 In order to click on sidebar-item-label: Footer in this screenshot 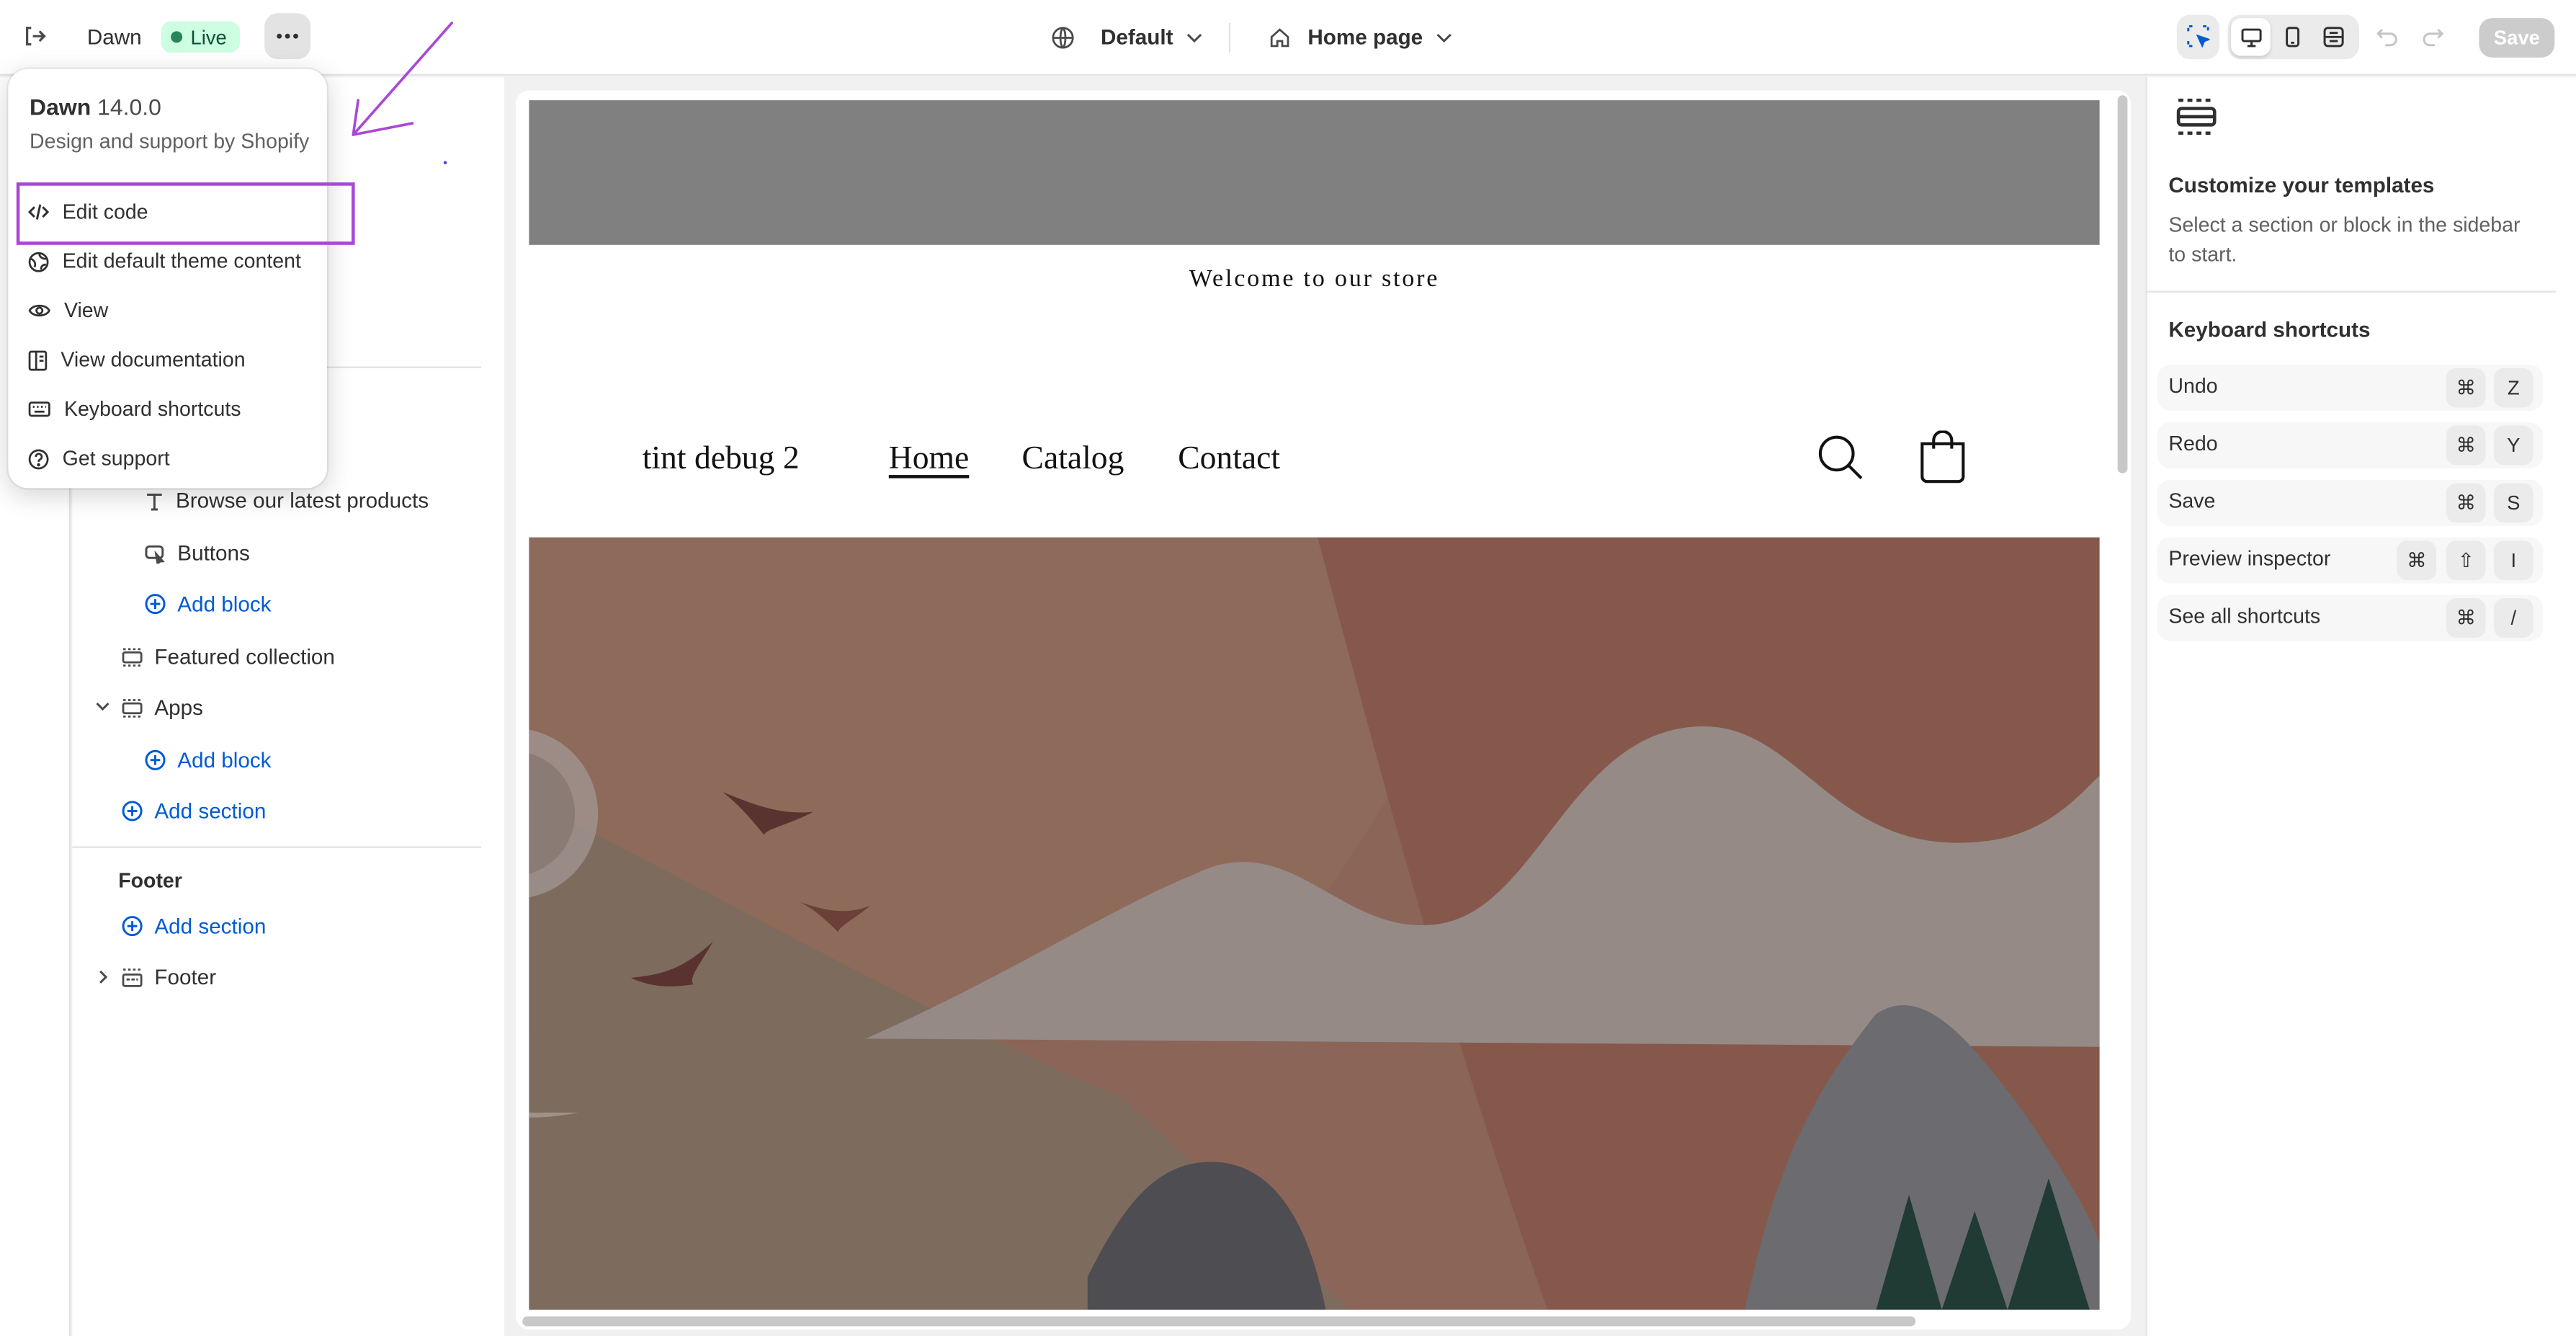, I will do `click(185, 977)`.